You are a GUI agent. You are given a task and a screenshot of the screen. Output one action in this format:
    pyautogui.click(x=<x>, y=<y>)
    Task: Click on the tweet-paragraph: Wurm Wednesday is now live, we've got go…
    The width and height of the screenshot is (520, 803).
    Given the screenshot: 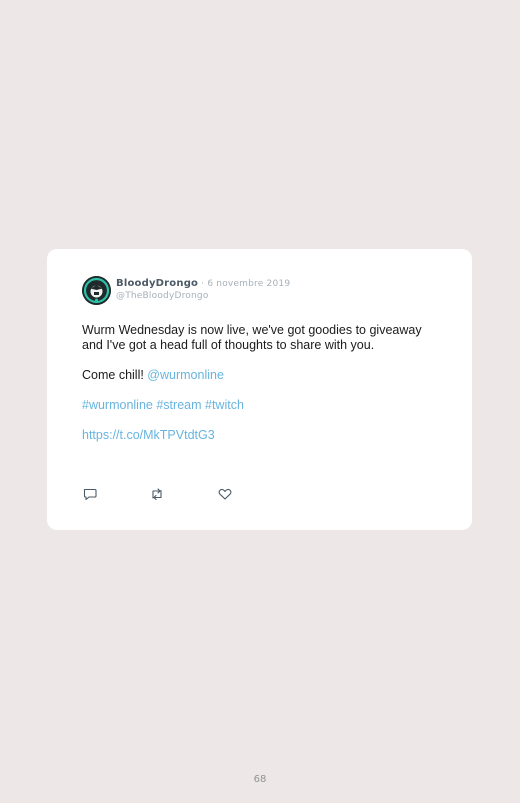 What is the action you would take?
    pyautogui.click(x=252, y=337)
    